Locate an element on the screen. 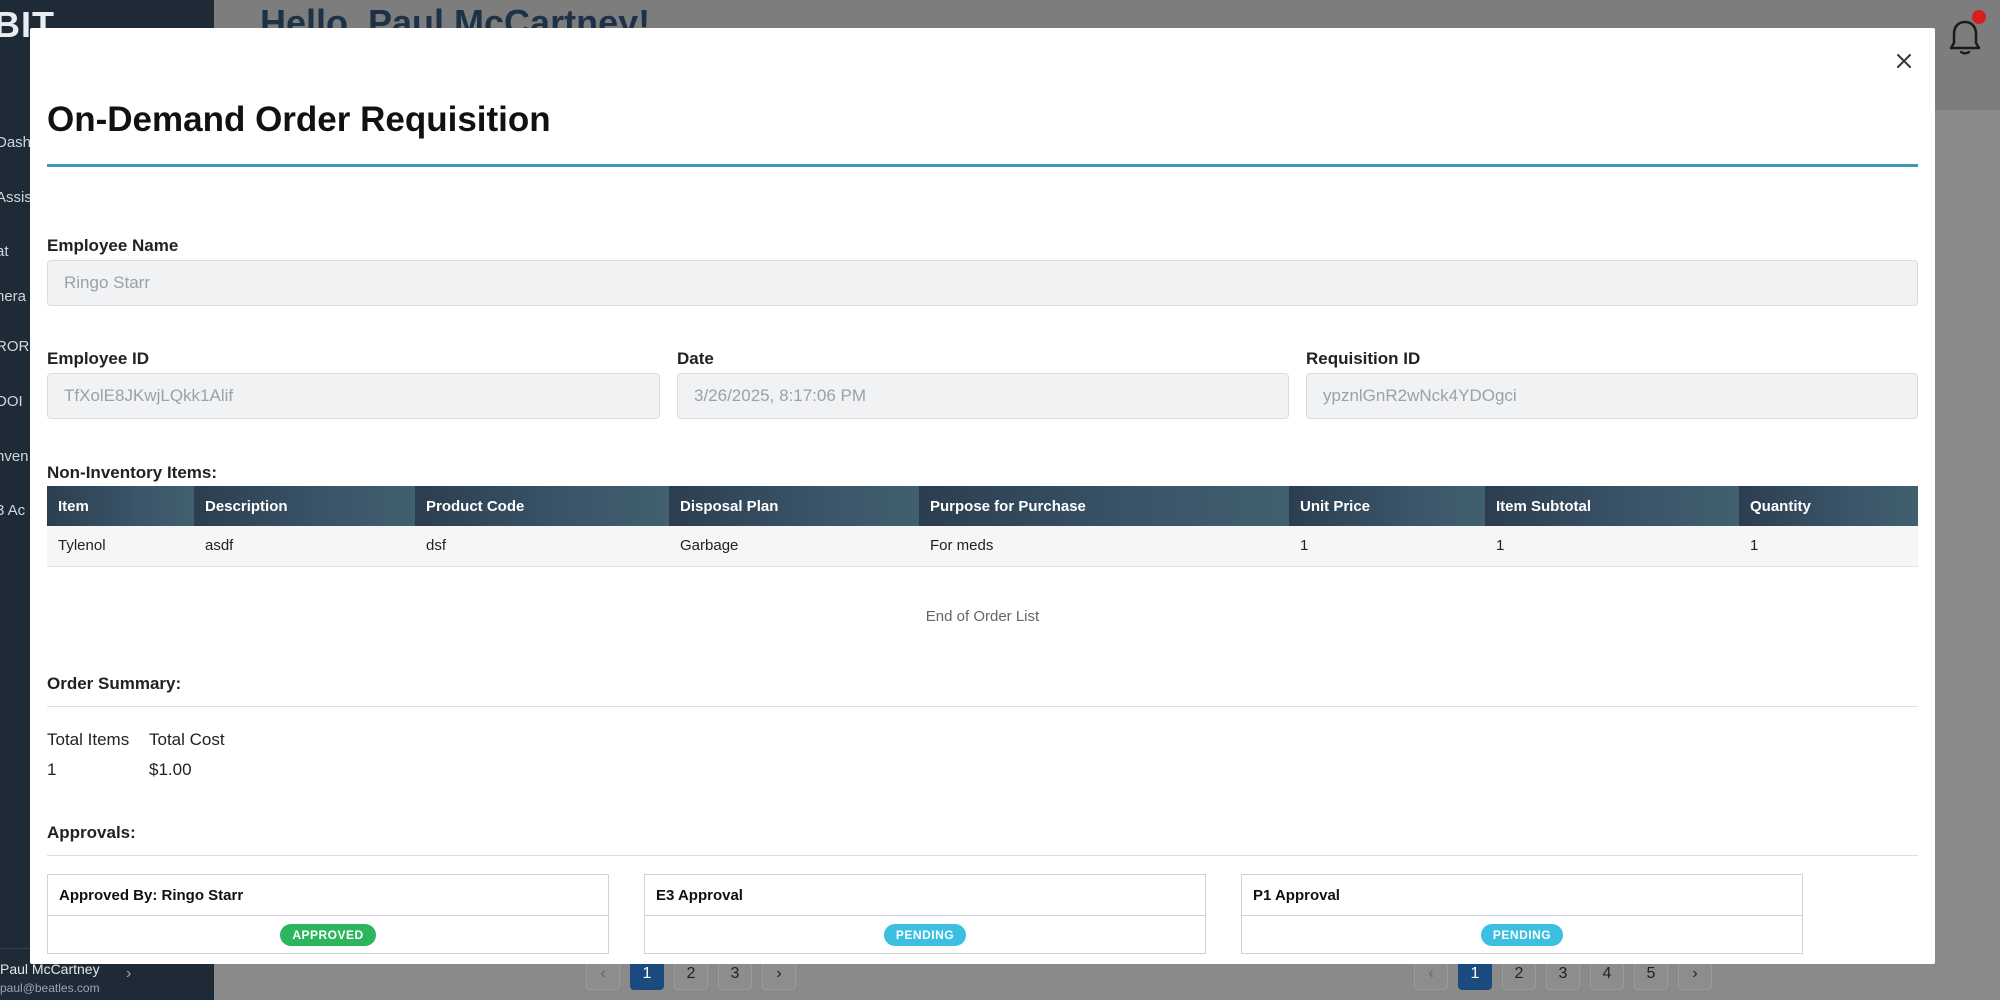 Image resolution: width=2000 pixels, height=1000 pixels. column-header: Unit Price is located at coordinates (1387, 506).